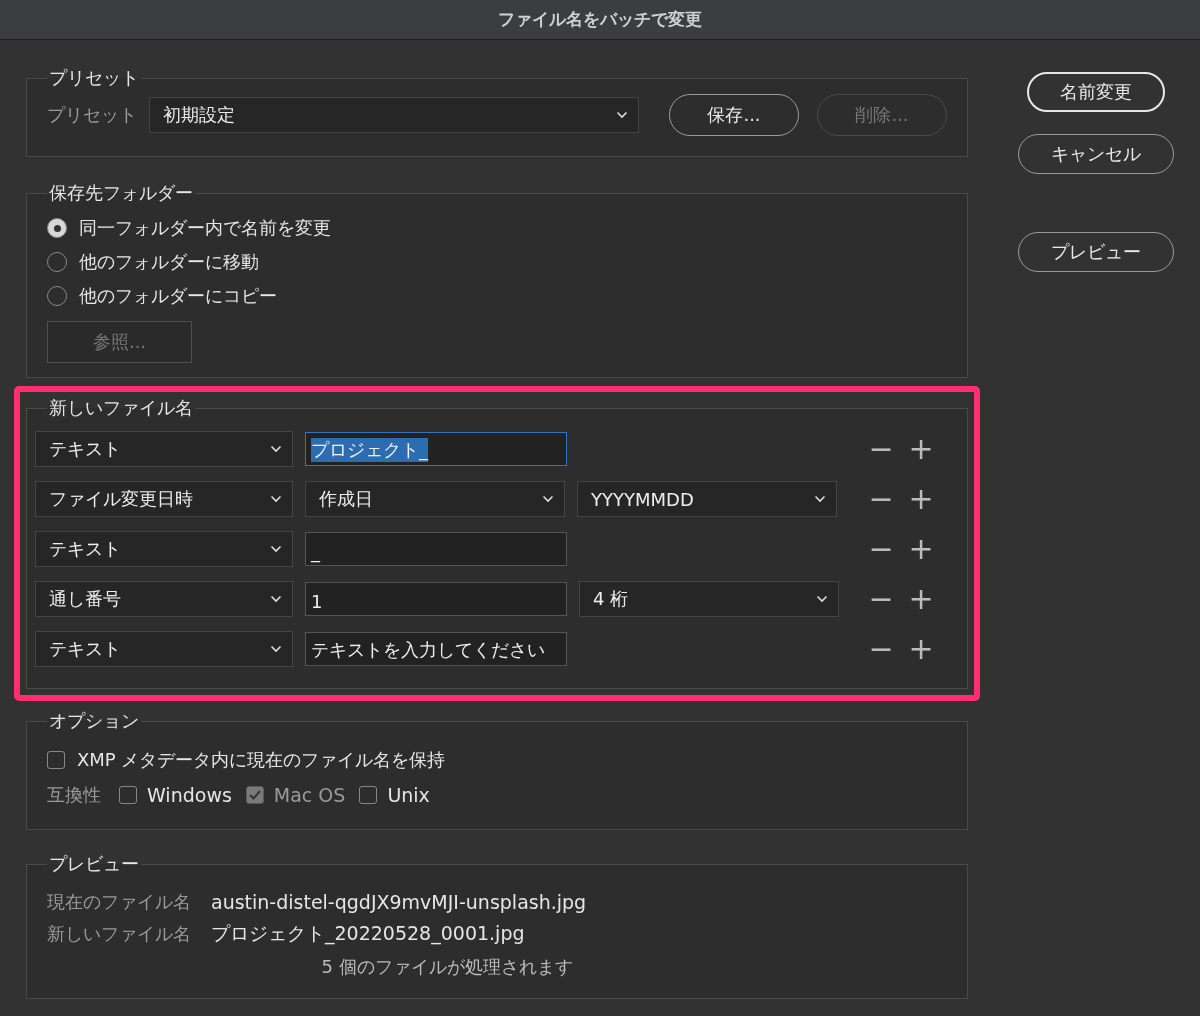 Image resolution: width=1200 pixels, height=1016 pixels. What do you see at coordinates (164, 599) in the screenshot?
I see `dropdown: 通し番号` at bounding box center [164, 599].